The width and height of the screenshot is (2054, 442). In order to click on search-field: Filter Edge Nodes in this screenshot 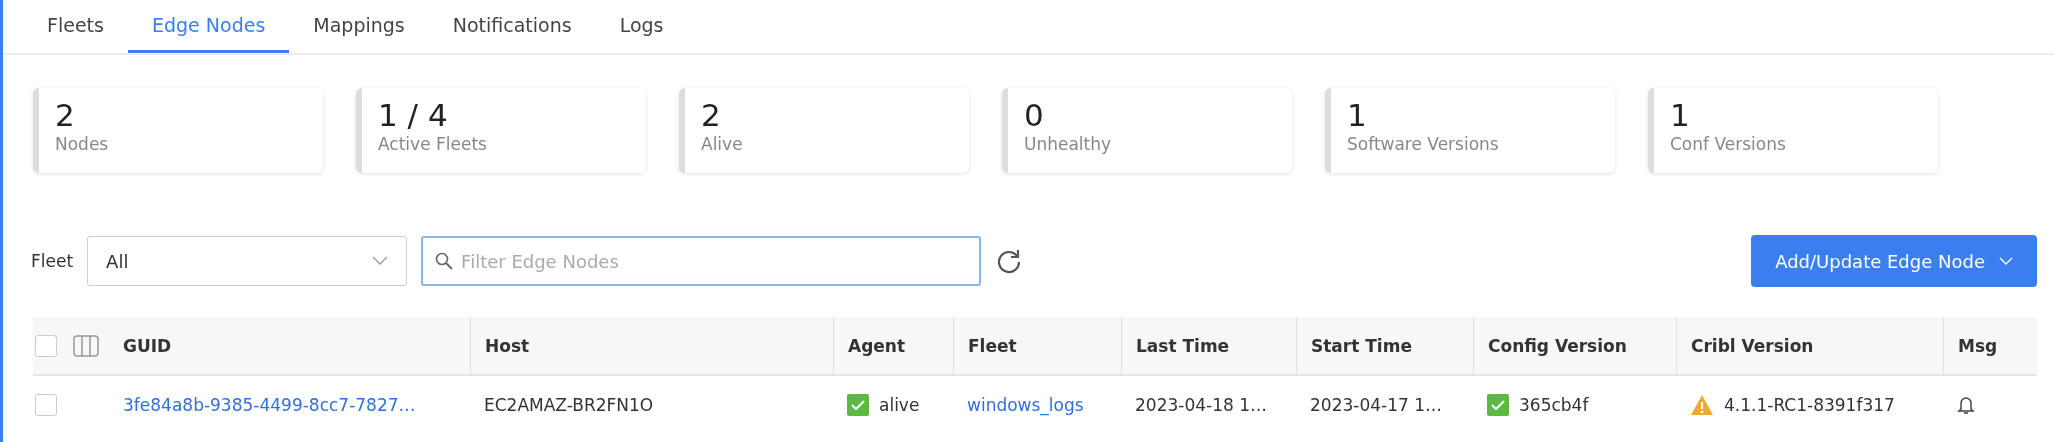, I will do `click(701, 261)`.